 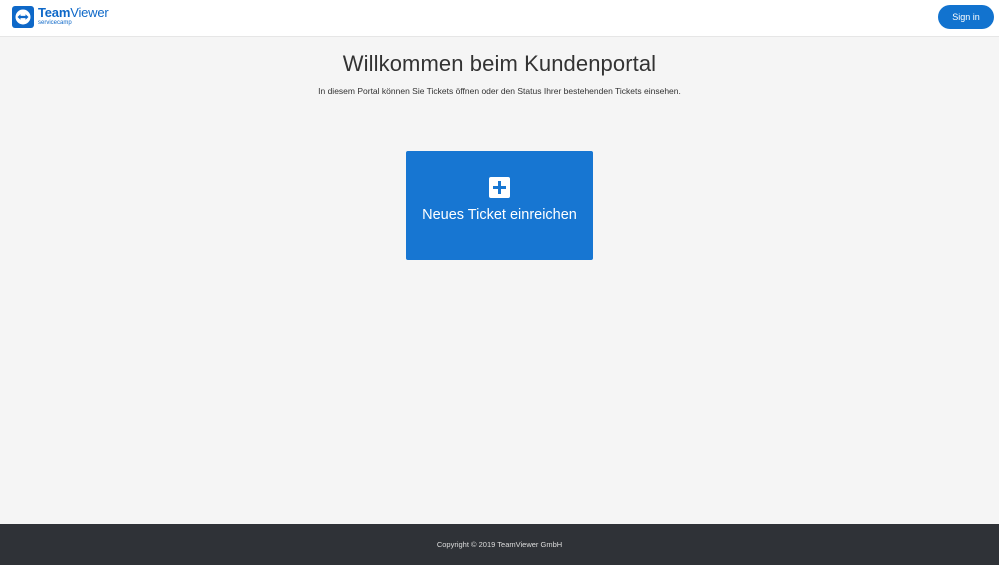 What do you see at coordinates (73, 12) in the screenshot?
I see `logo-brand-name: TeamViewer` at bounding box center [73, 12].